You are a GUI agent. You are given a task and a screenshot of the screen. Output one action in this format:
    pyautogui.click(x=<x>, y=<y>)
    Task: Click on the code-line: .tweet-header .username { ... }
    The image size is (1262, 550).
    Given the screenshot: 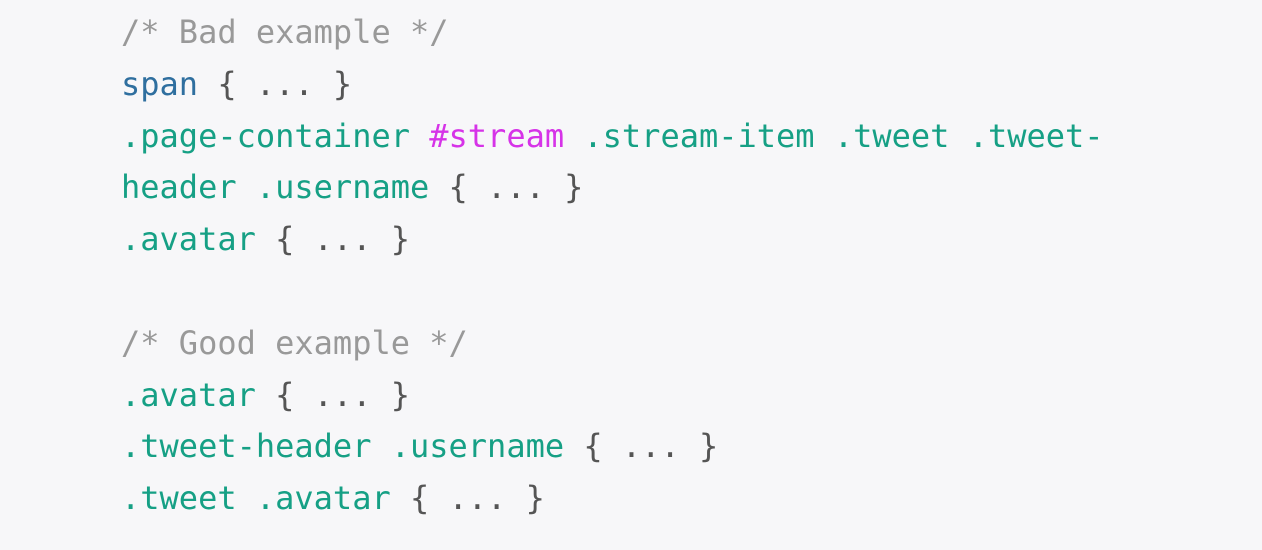 What is the action you would take?
    pyautogui.click(x=612, y=447)
    